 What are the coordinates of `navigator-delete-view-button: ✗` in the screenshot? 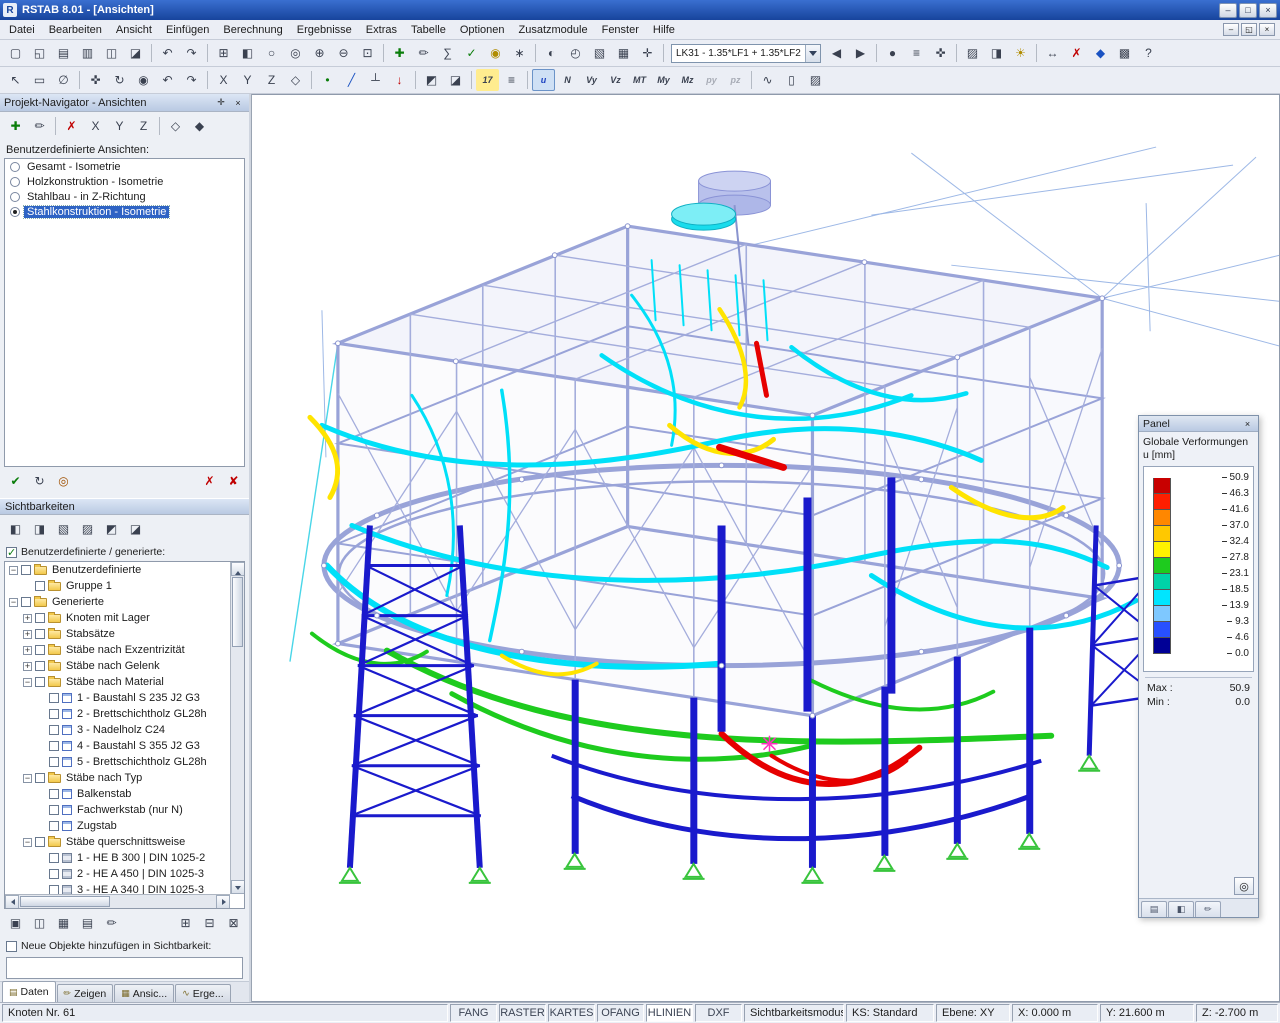 It's located at (71, 126).